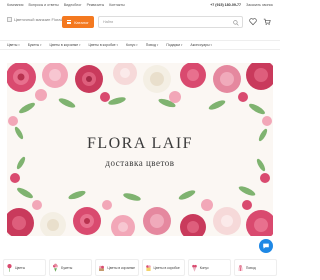 The width and height of the screenshot is (320, 280). I want to click on top-right: +7 (915) 180-09-77 Заказать звонок, so click(241, 5).